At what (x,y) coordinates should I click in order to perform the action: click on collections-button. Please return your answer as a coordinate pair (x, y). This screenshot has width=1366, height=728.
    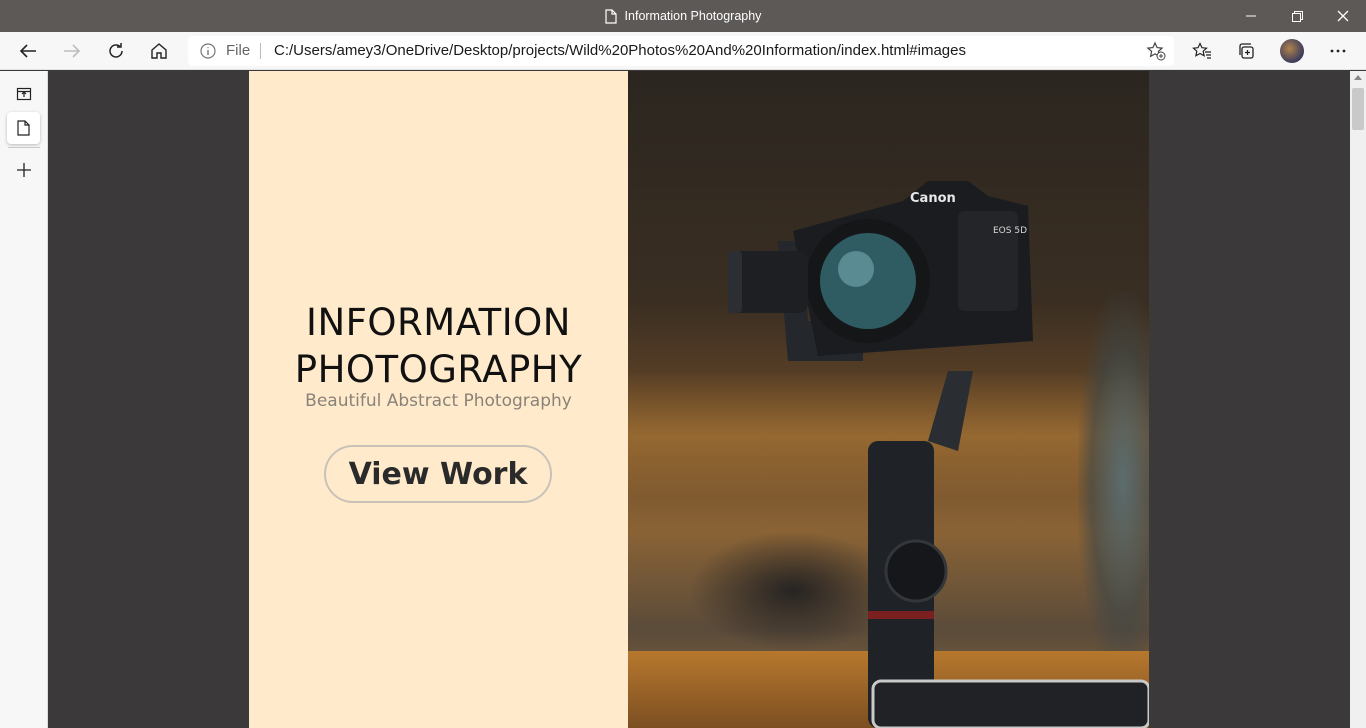
    Looking at the image, I should click on (1246, 51).